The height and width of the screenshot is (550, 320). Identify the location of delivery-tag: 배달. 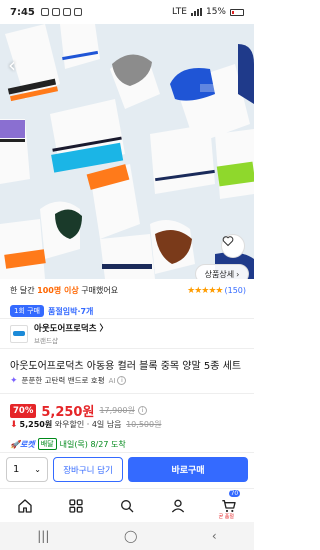
(47, 444).